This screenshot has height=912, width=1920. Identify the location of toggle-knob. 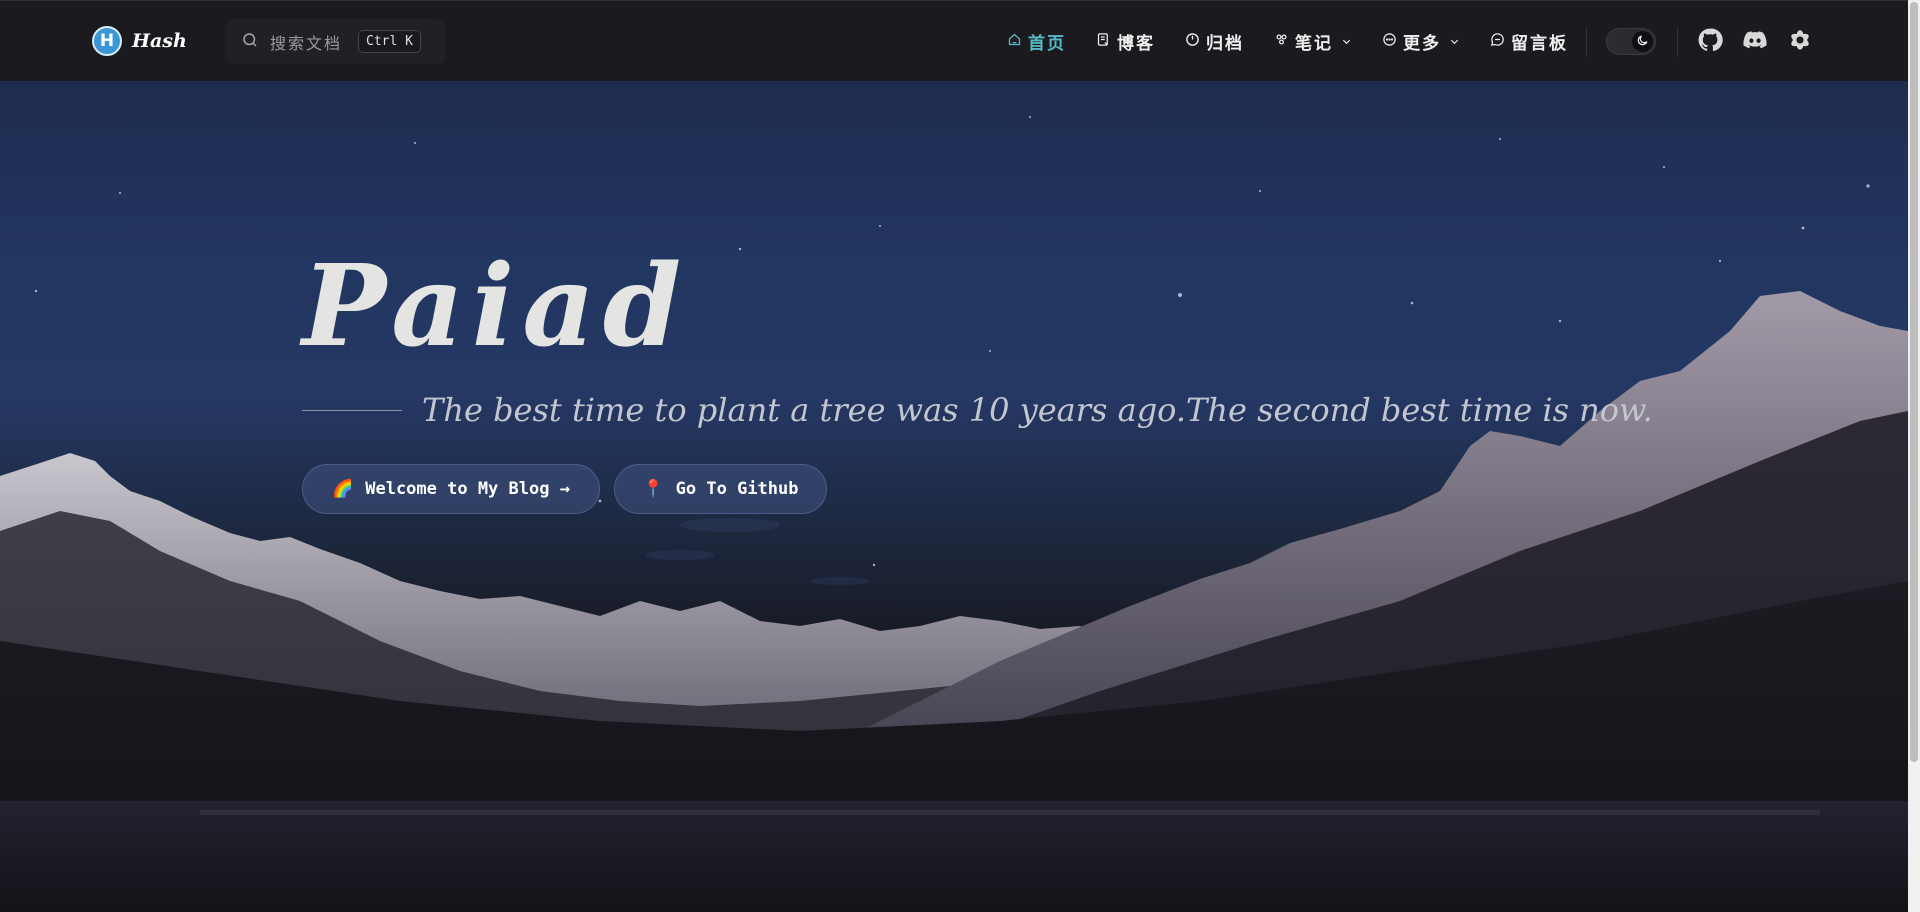
(1642, 41).